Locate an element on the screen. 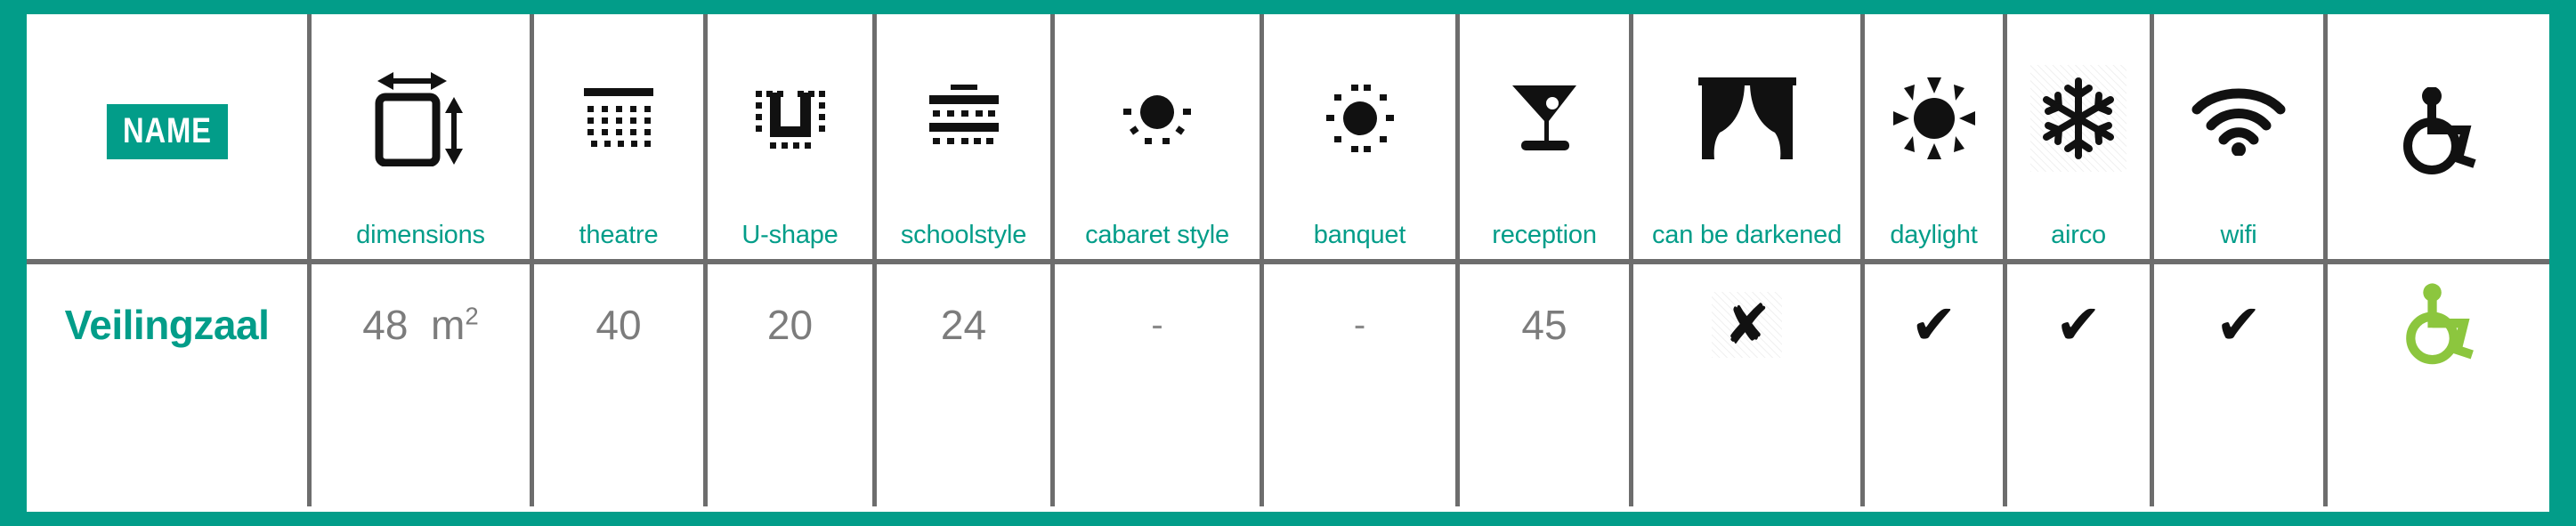 The width and height of the screenshot is (2576, 526). header-cell-reception: reception is located at coordinates (1547, 136).